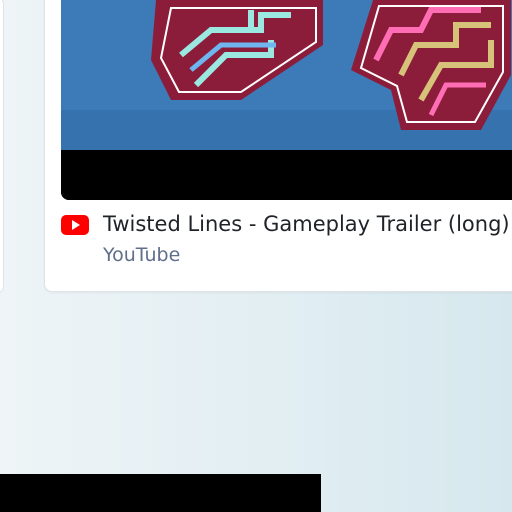  Describe the element at coordinates (142, 255) in the screenshot. I see `video-source-label: YouTube` at that location.